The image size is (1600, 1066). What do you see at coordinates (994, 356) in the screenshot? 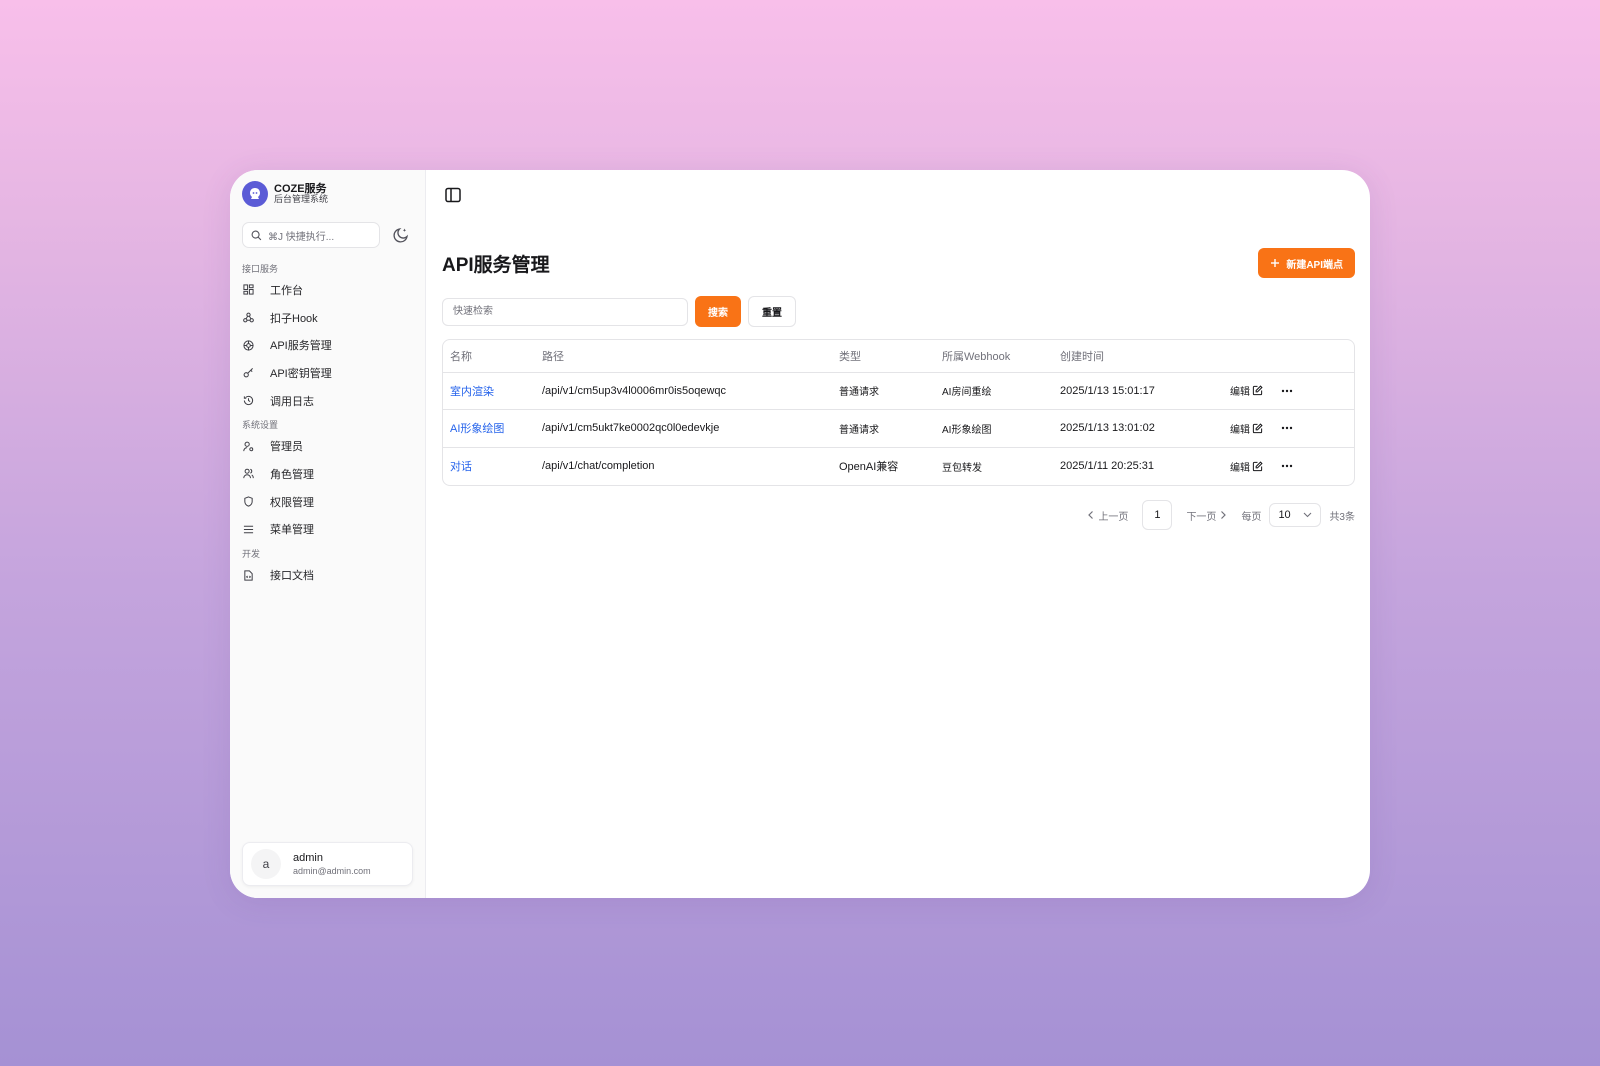
I see `column-header-webhook: 所属Webhook` at bounding box center [994, 356].